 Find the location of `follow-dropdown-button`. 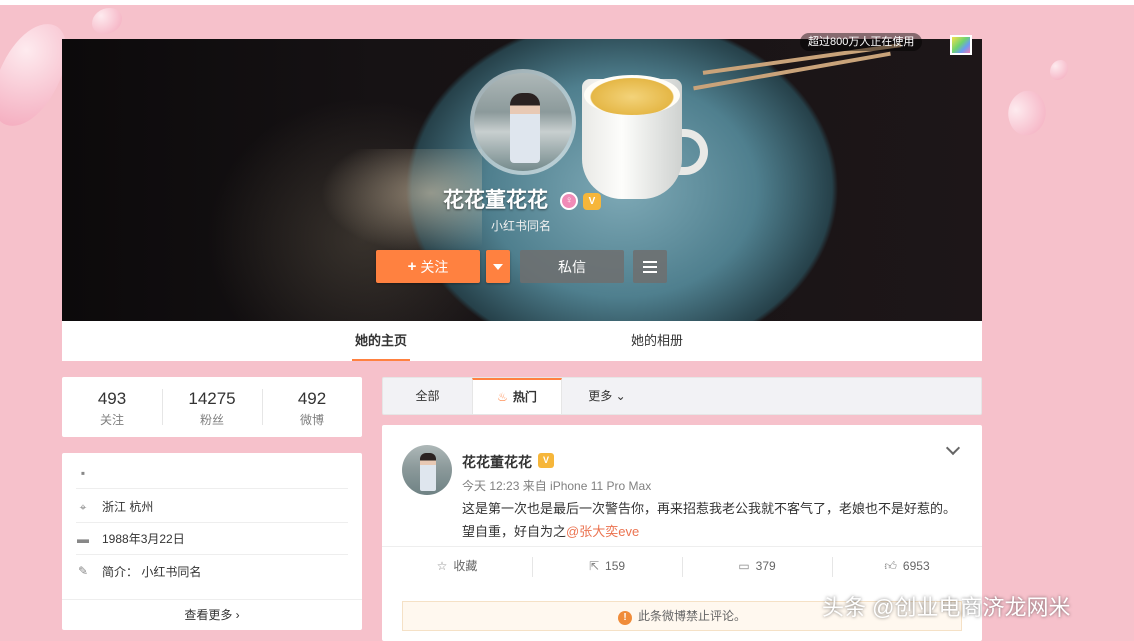

follow-dropdown-button is located at coordinates (498, 266).